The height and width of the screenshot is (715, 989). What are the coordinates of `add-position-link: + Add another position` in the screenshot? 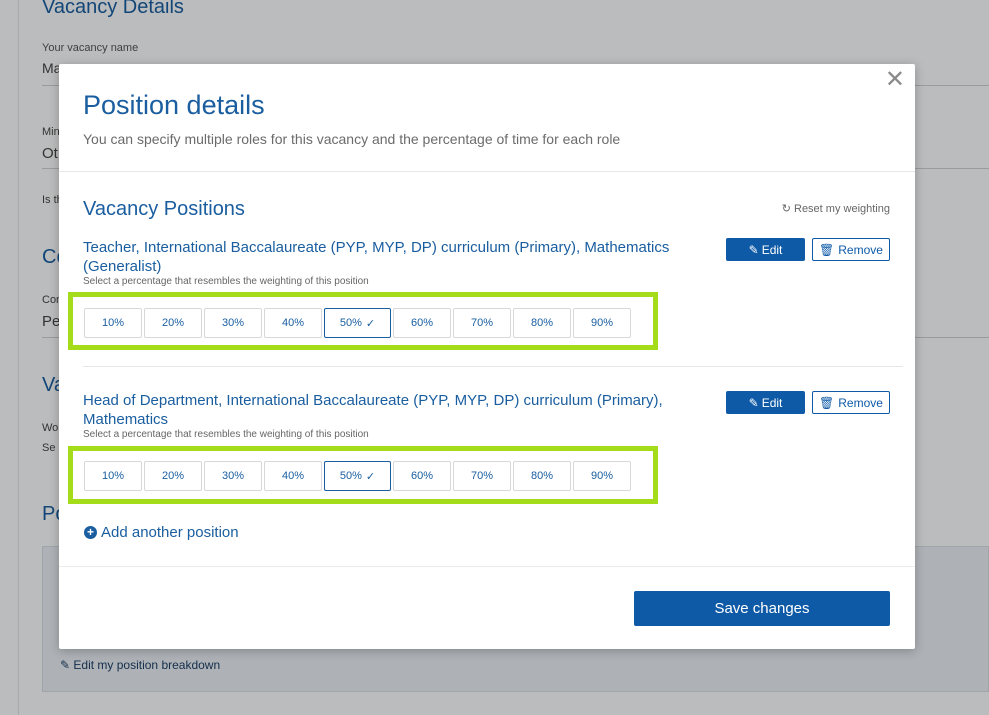 It's located at (161, 532).